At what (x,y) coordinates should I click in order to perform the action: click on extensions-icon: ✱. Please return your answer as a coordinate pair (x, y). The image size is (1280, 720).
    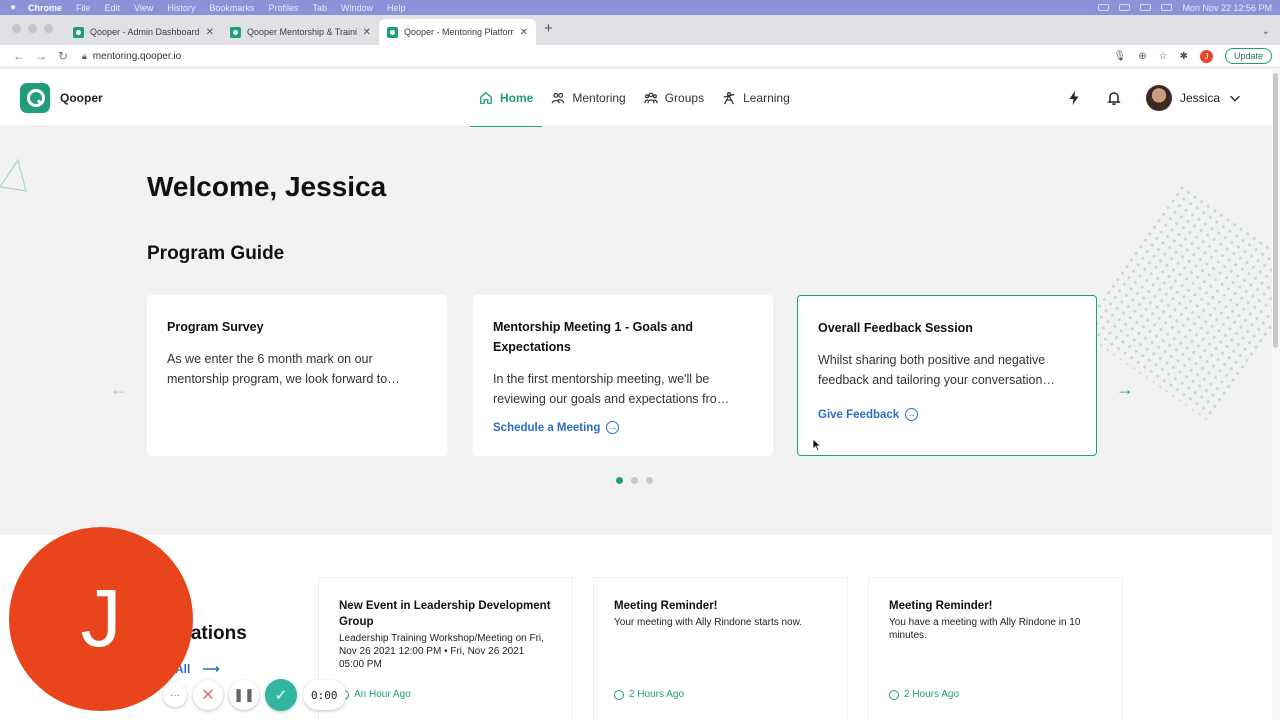
    Looking at the image, I should click on (1184, 56).